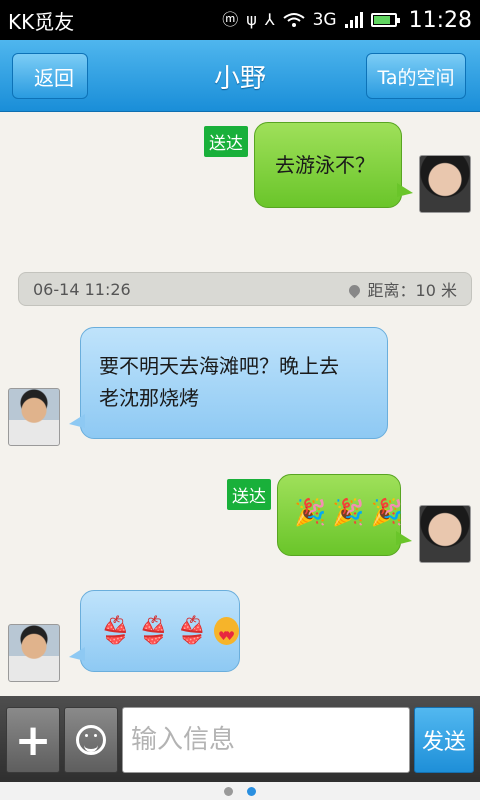  Describe the element at coordinates (228, 791) in the screenshot. I see `page-dot` at that location.